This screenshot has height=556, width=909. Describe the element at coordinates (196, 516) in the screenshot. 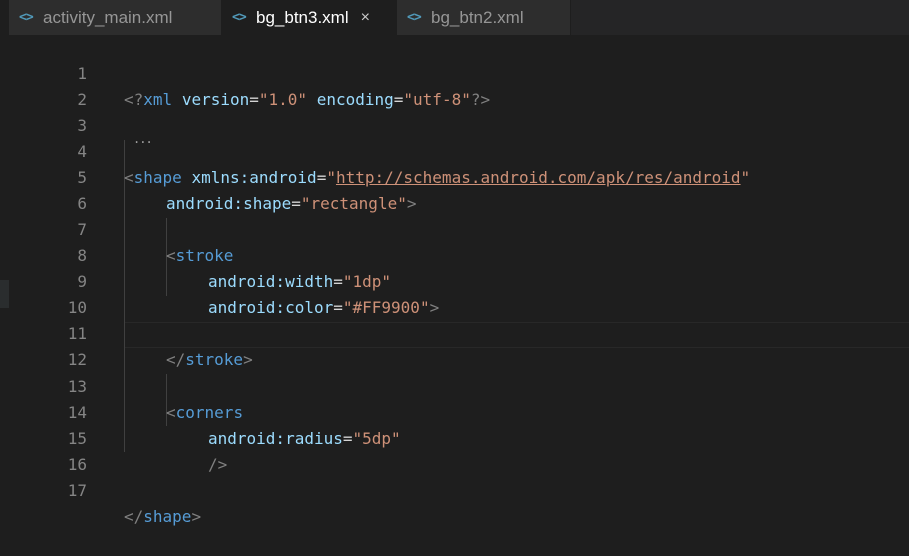

I see `code-token: >` at that location.